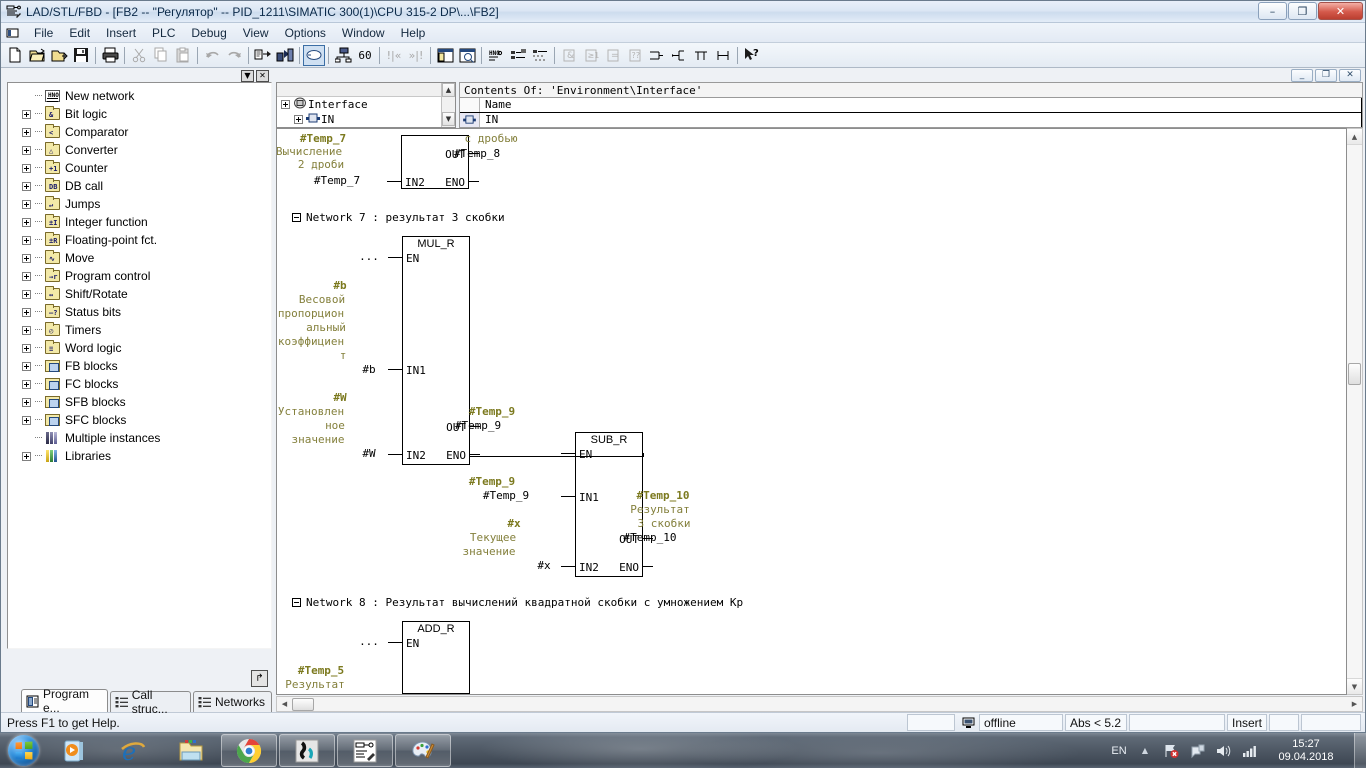 This screenshot has width=1366, height=768. Describe the element at coordinates (256, 33) in the screenshot. I see `menu-view: View` at that location.